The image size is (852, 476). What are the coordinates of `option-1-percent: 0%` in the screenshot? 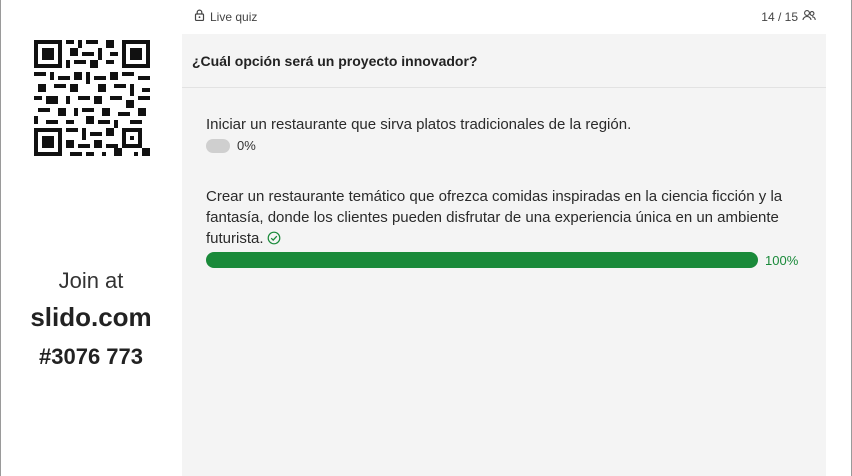 It's located at (246, 145).